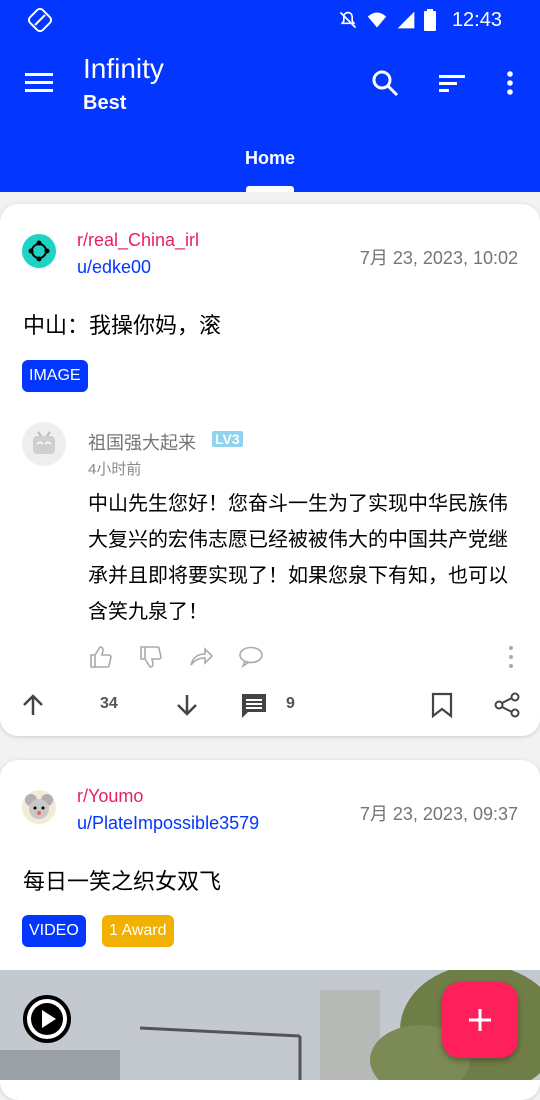  What do you see at coordinates (115, 469) in the screenshot?
I see `quoted-time: 4小时前` at bounding box center [115, 469].